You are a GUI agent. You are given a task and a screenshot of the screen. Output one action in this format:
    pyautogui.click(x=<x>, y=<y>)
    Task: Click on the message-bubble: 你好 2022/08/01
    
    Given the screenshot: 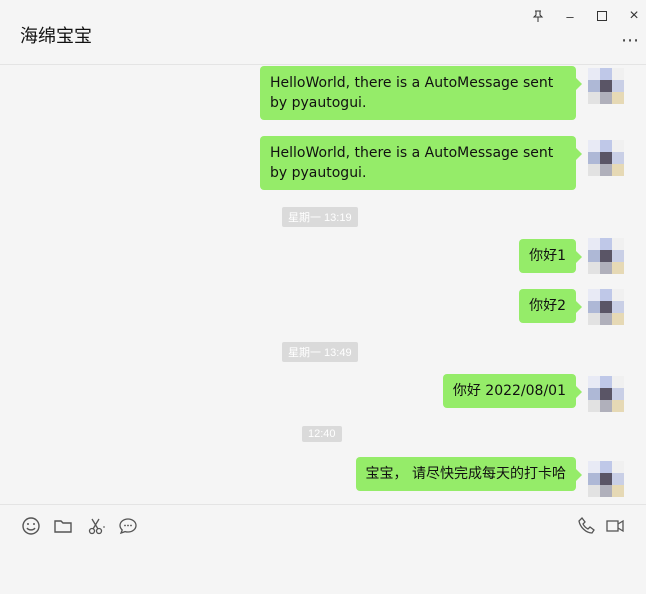 What is the action you would take?
    pyautogui.click(x=512, y=391)
    